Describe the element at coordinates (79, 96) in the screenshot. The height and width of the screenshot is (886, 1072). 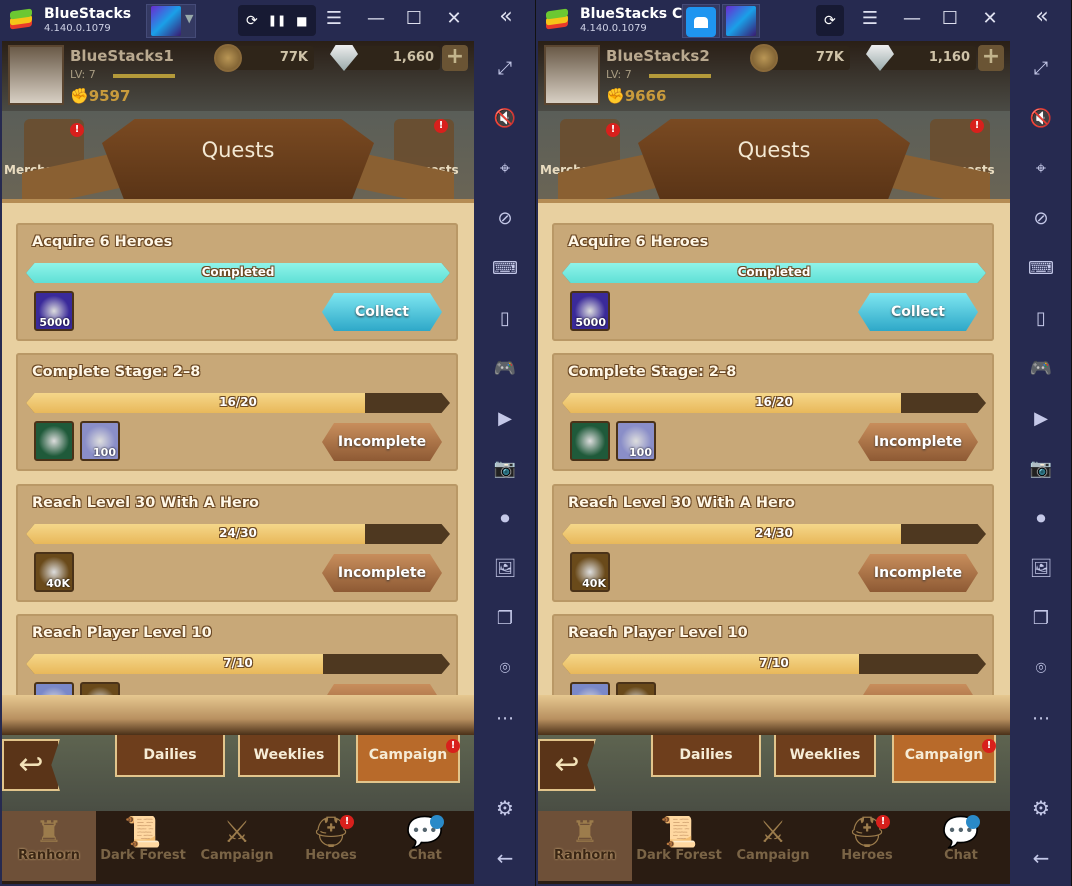
I see `fist-icon: ✊` at that location.